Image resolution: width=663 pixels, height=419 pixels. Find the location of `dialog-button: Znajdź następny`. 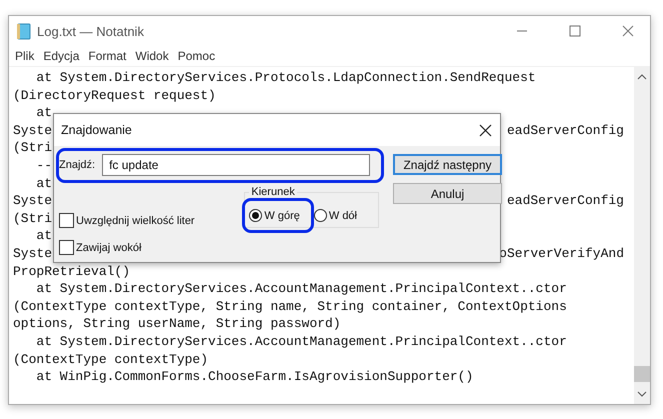

dialog-button: Znajdź następny is located at coordinates (447, 164).